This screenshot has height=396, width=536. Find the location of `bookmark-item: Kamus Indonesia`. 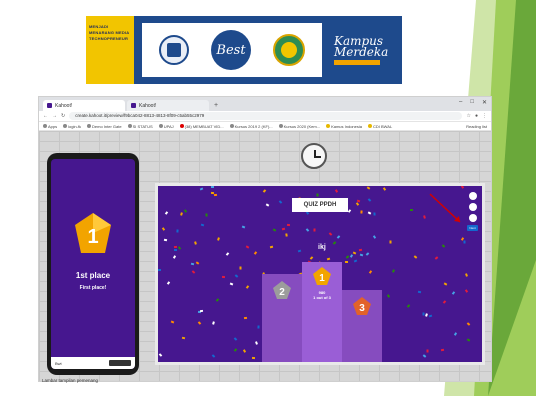

bookmark-item: Kamus Indonesia is located at coordinates (344, 126).